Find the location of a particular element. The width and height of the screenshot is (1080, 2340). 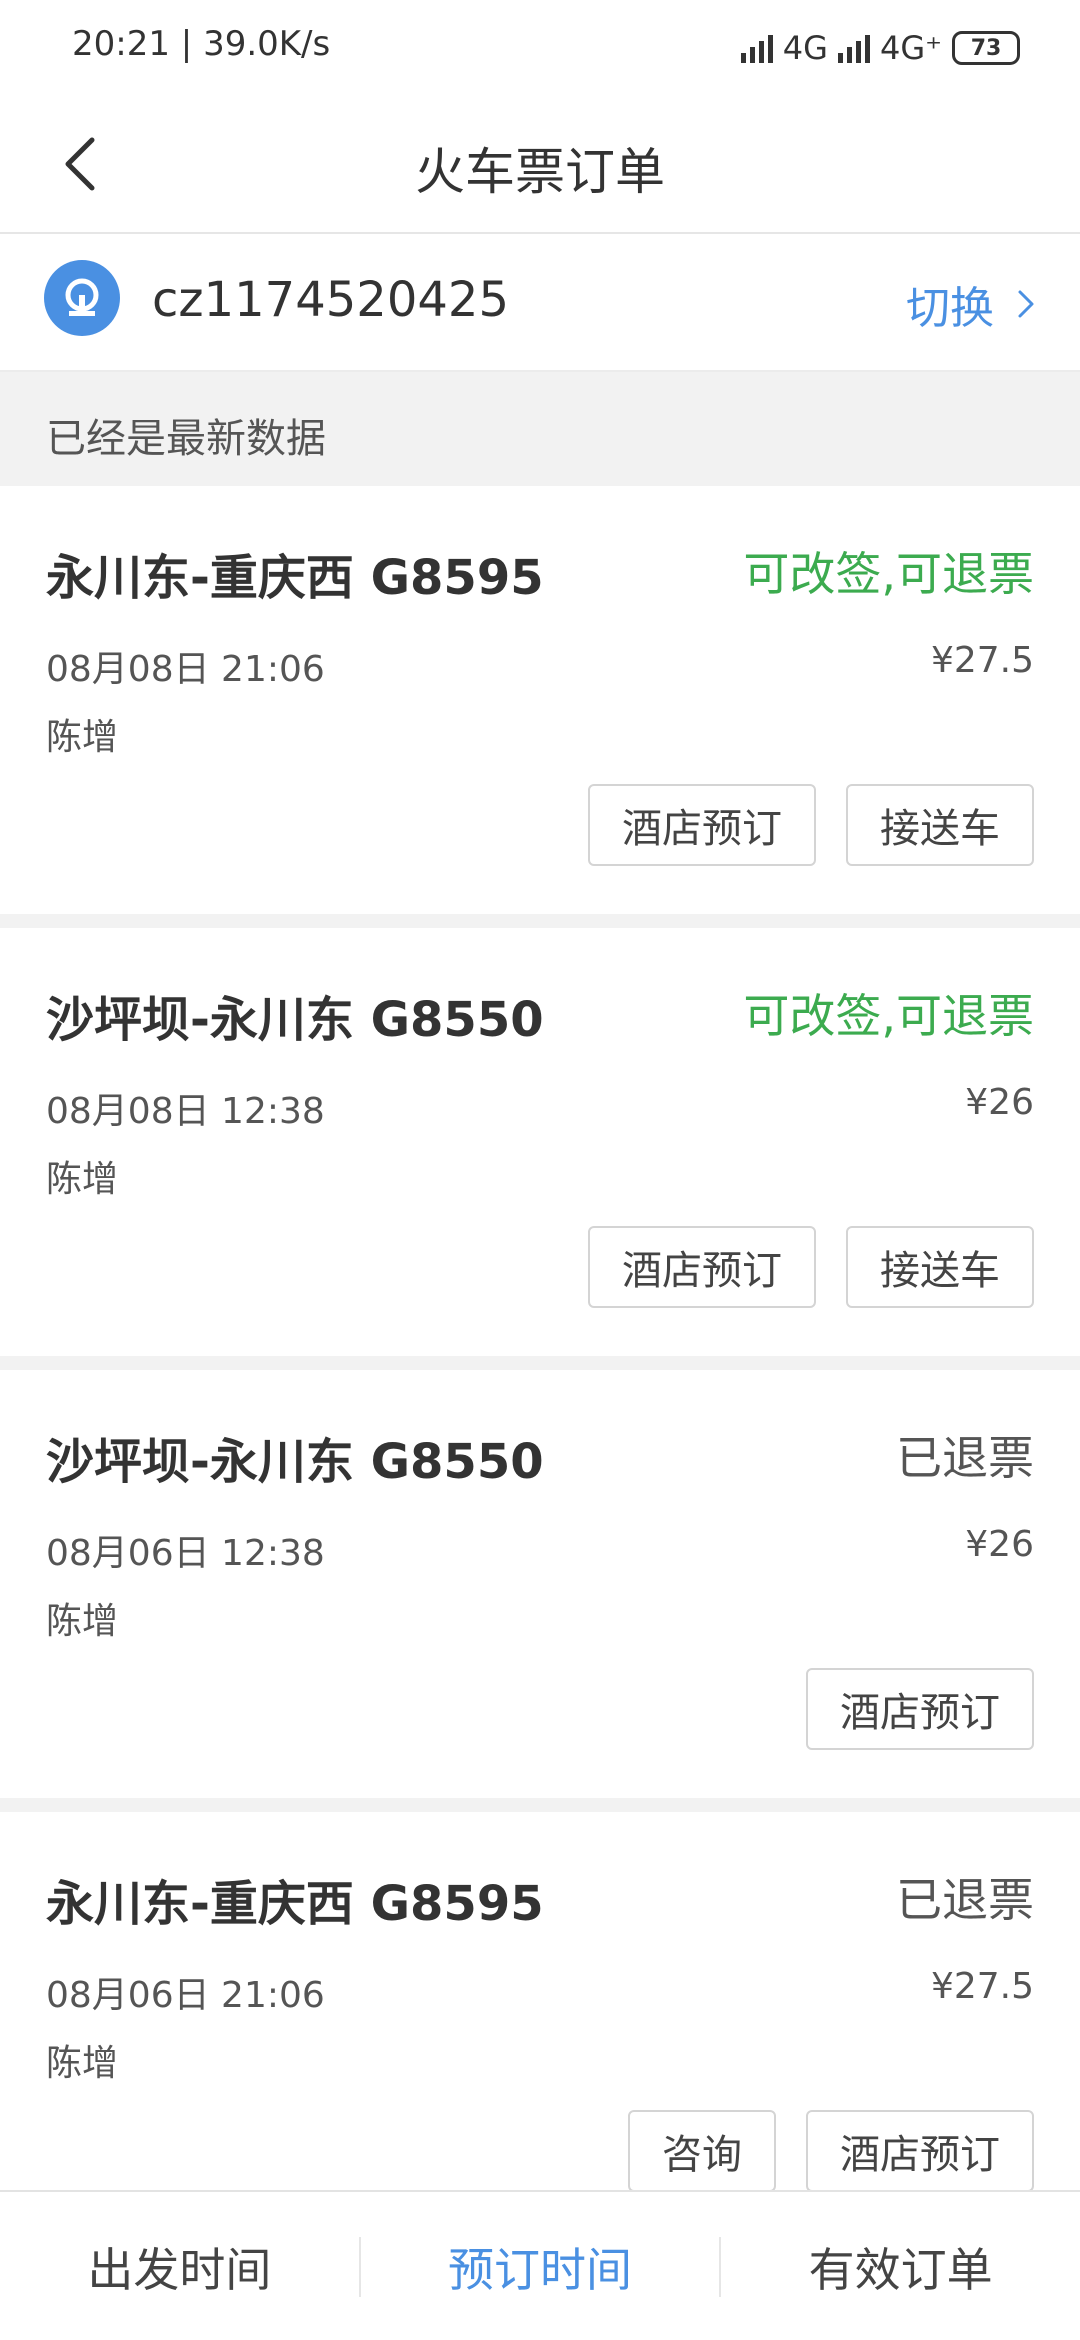

battery-icon: 73 is located at coordinates (986, 48).